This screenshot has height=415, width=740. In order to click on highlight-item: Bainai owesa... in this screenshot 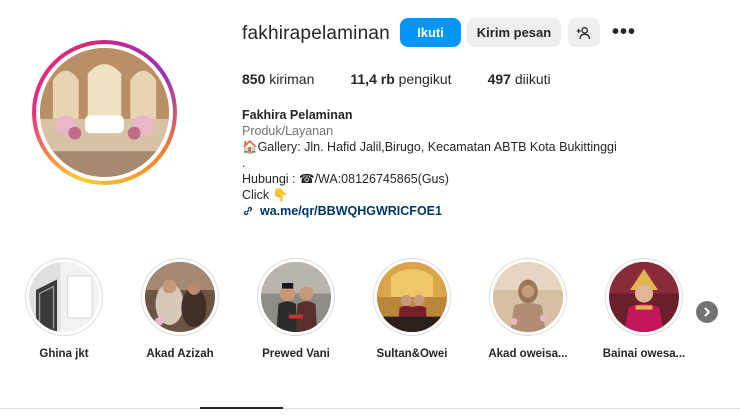, I will do `click(644, 309)`.